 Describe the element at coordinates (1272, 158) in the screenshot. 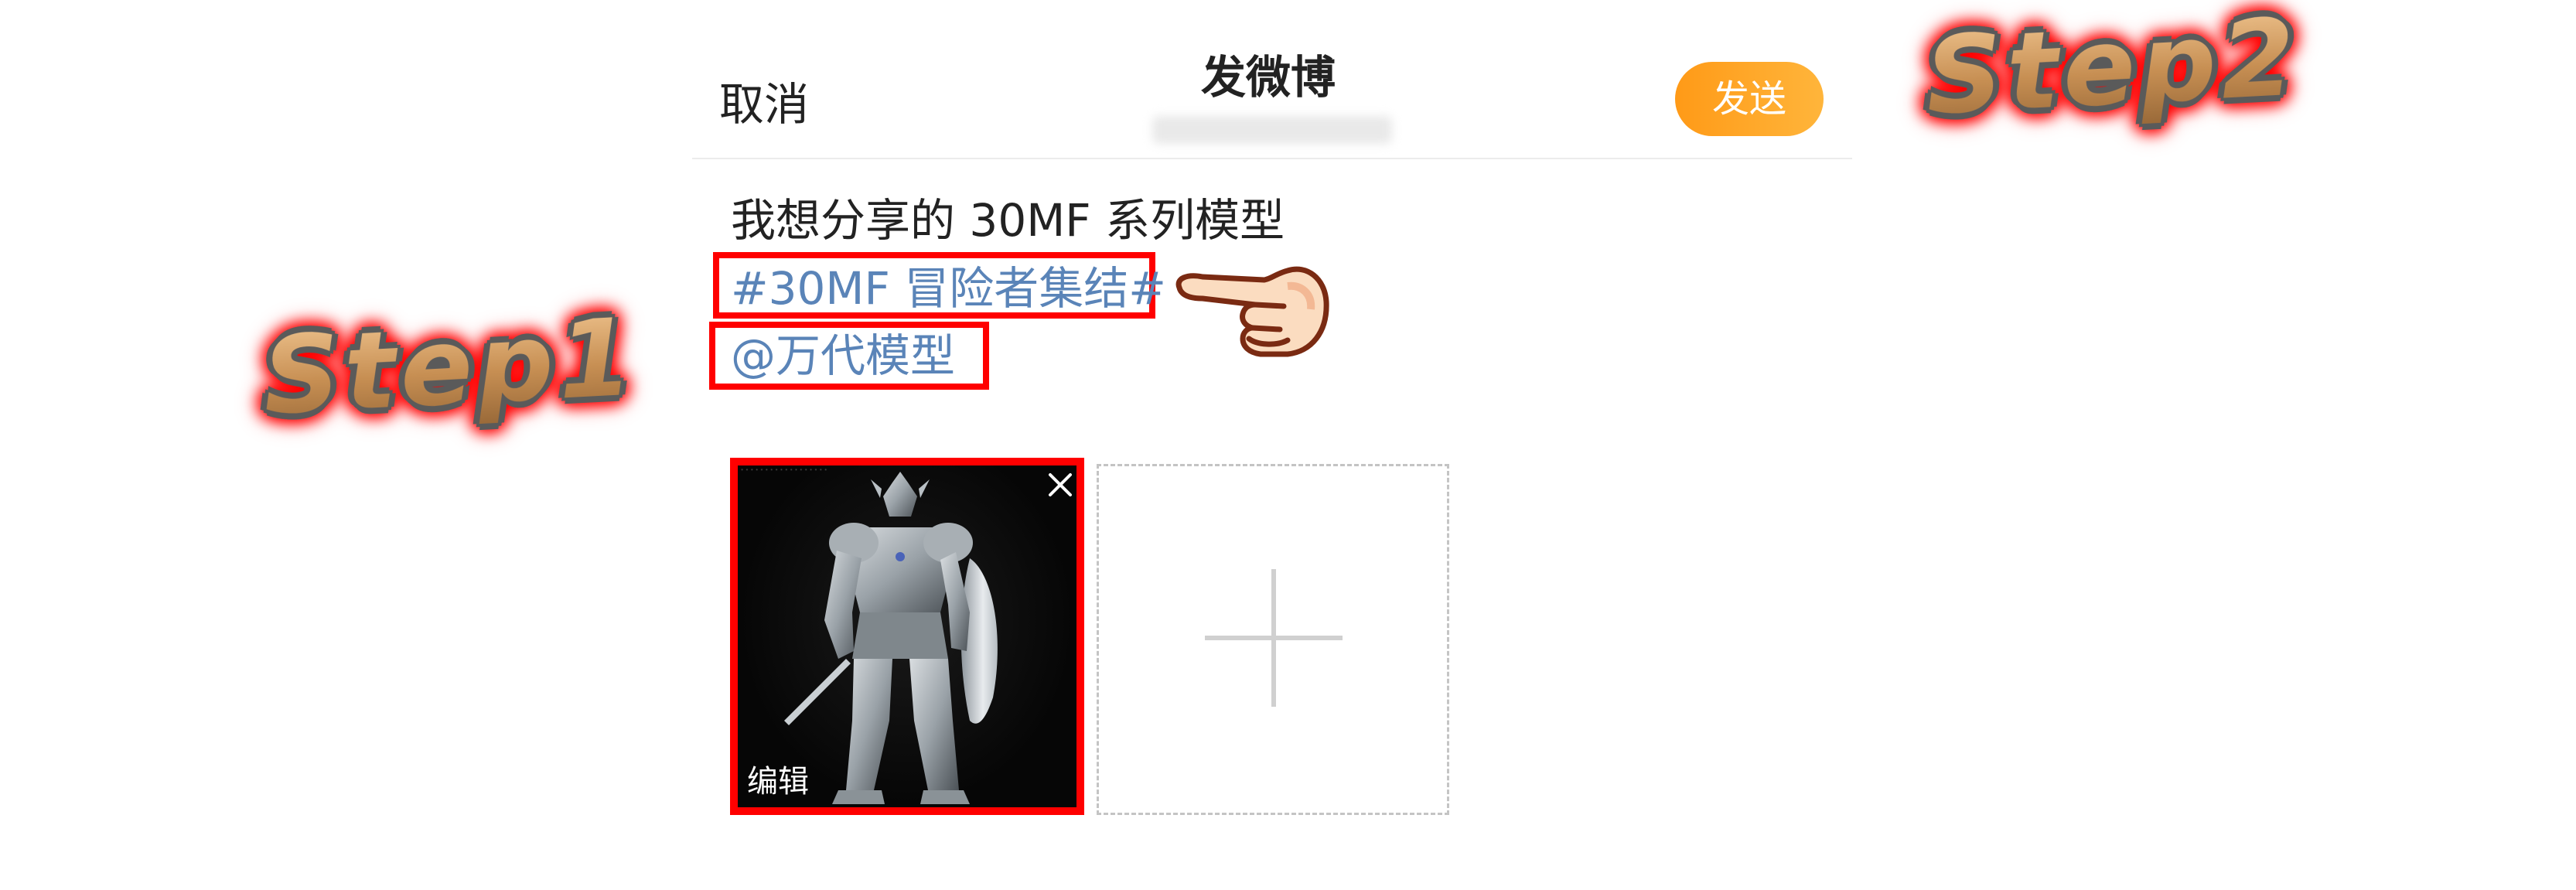

I see `header-divider` at that location.